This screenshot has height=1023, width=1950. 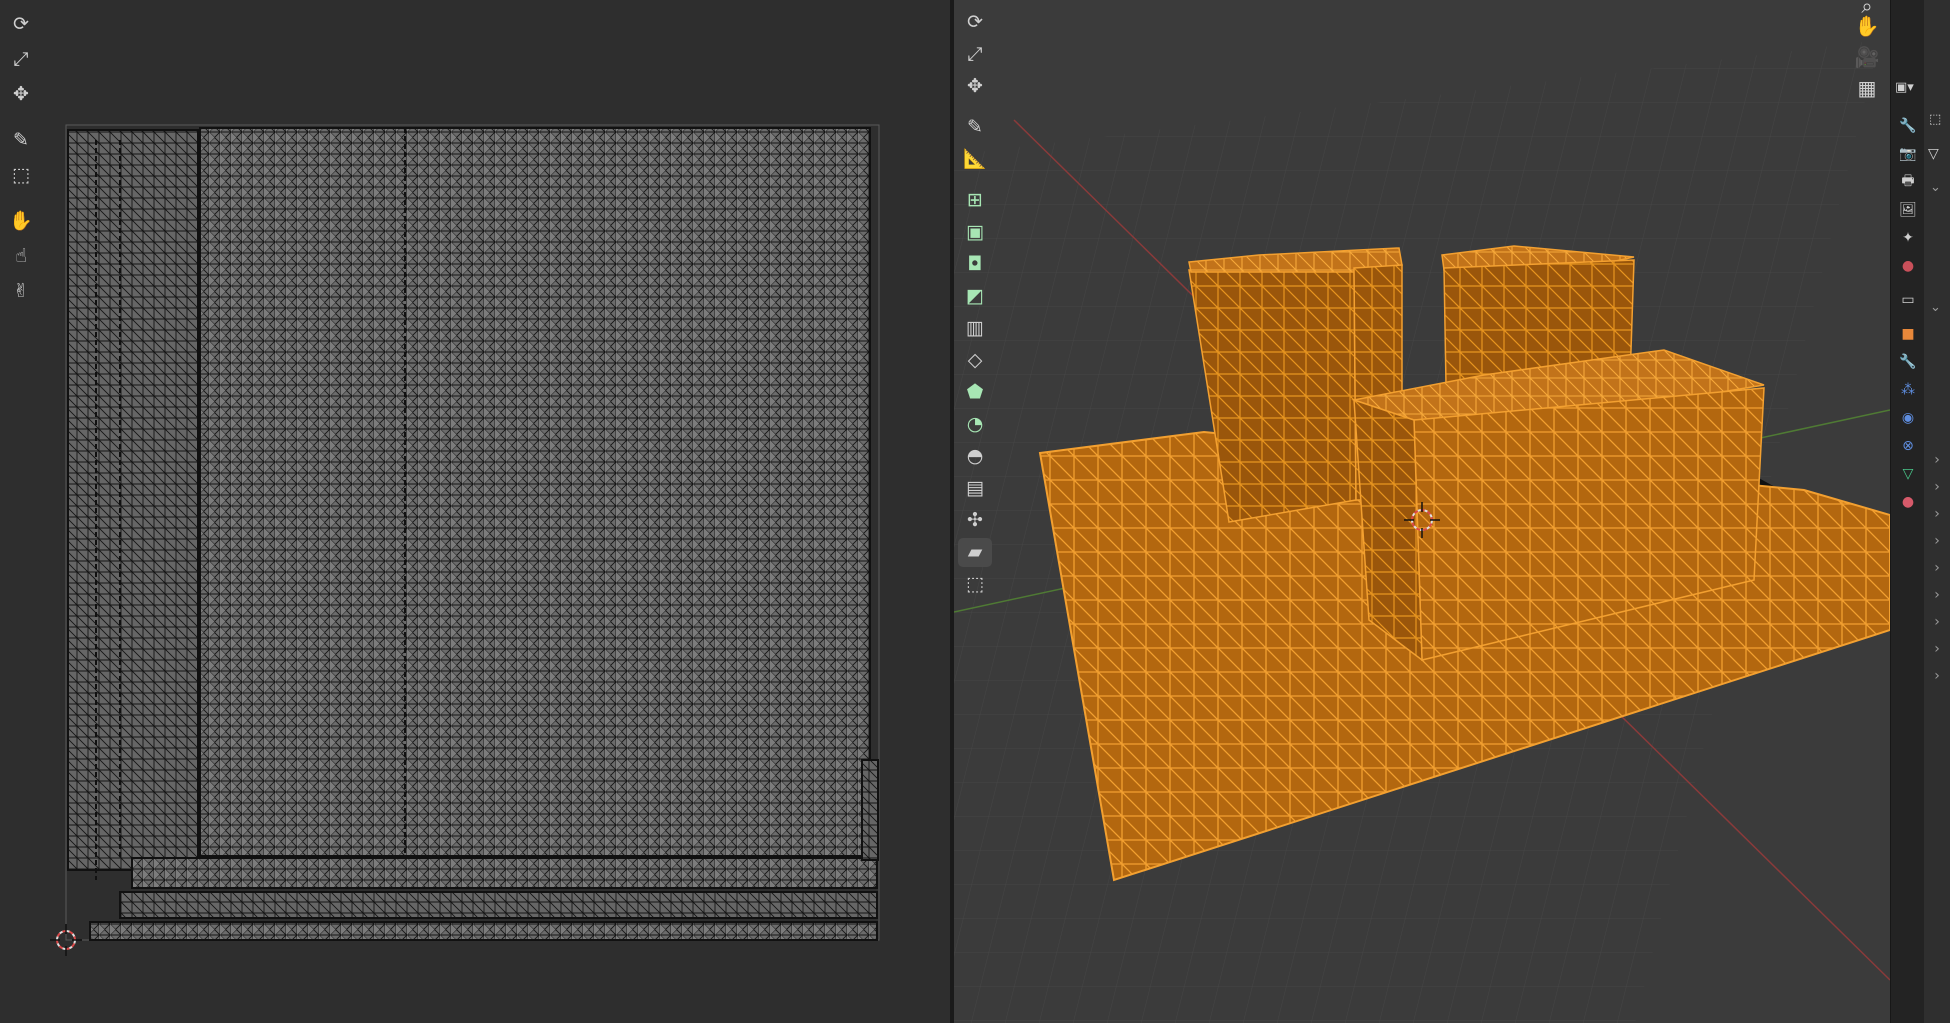 What do you see at coordinates (1908, 446) in the screenshot?
I see `tab-constraints: ⊗` at bounding box center [1908, 446].